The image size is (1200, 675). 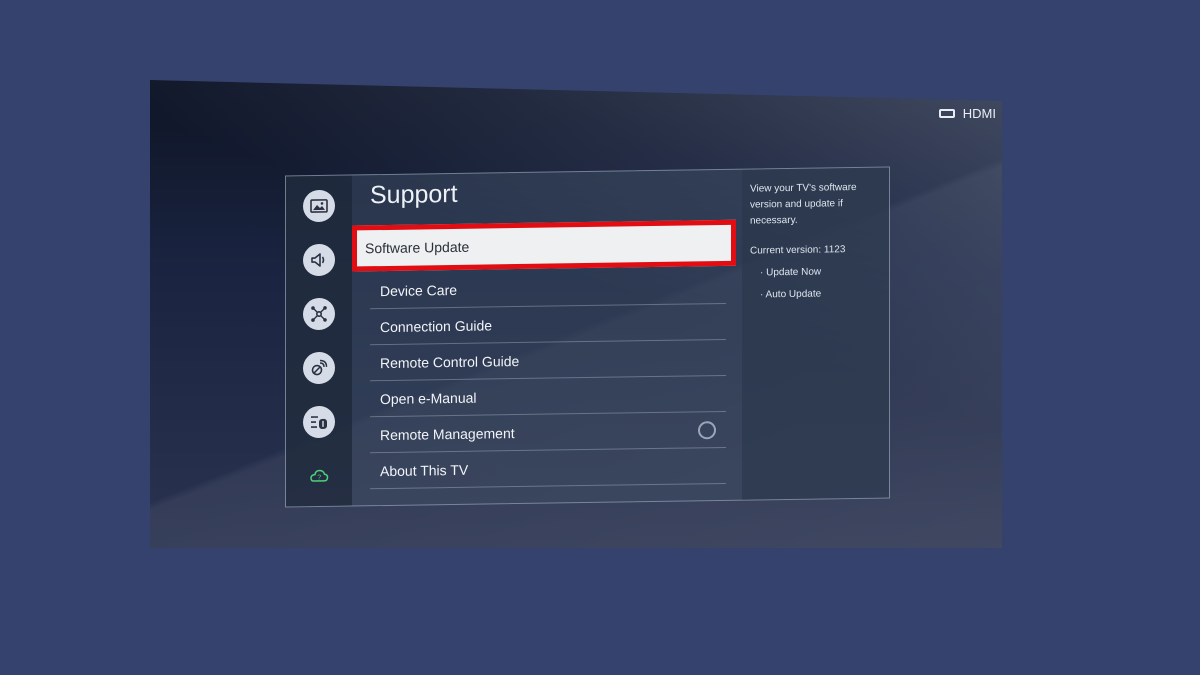 I want to click on menu-item-label: Remote Control Guide, so click(x=450, y=361).